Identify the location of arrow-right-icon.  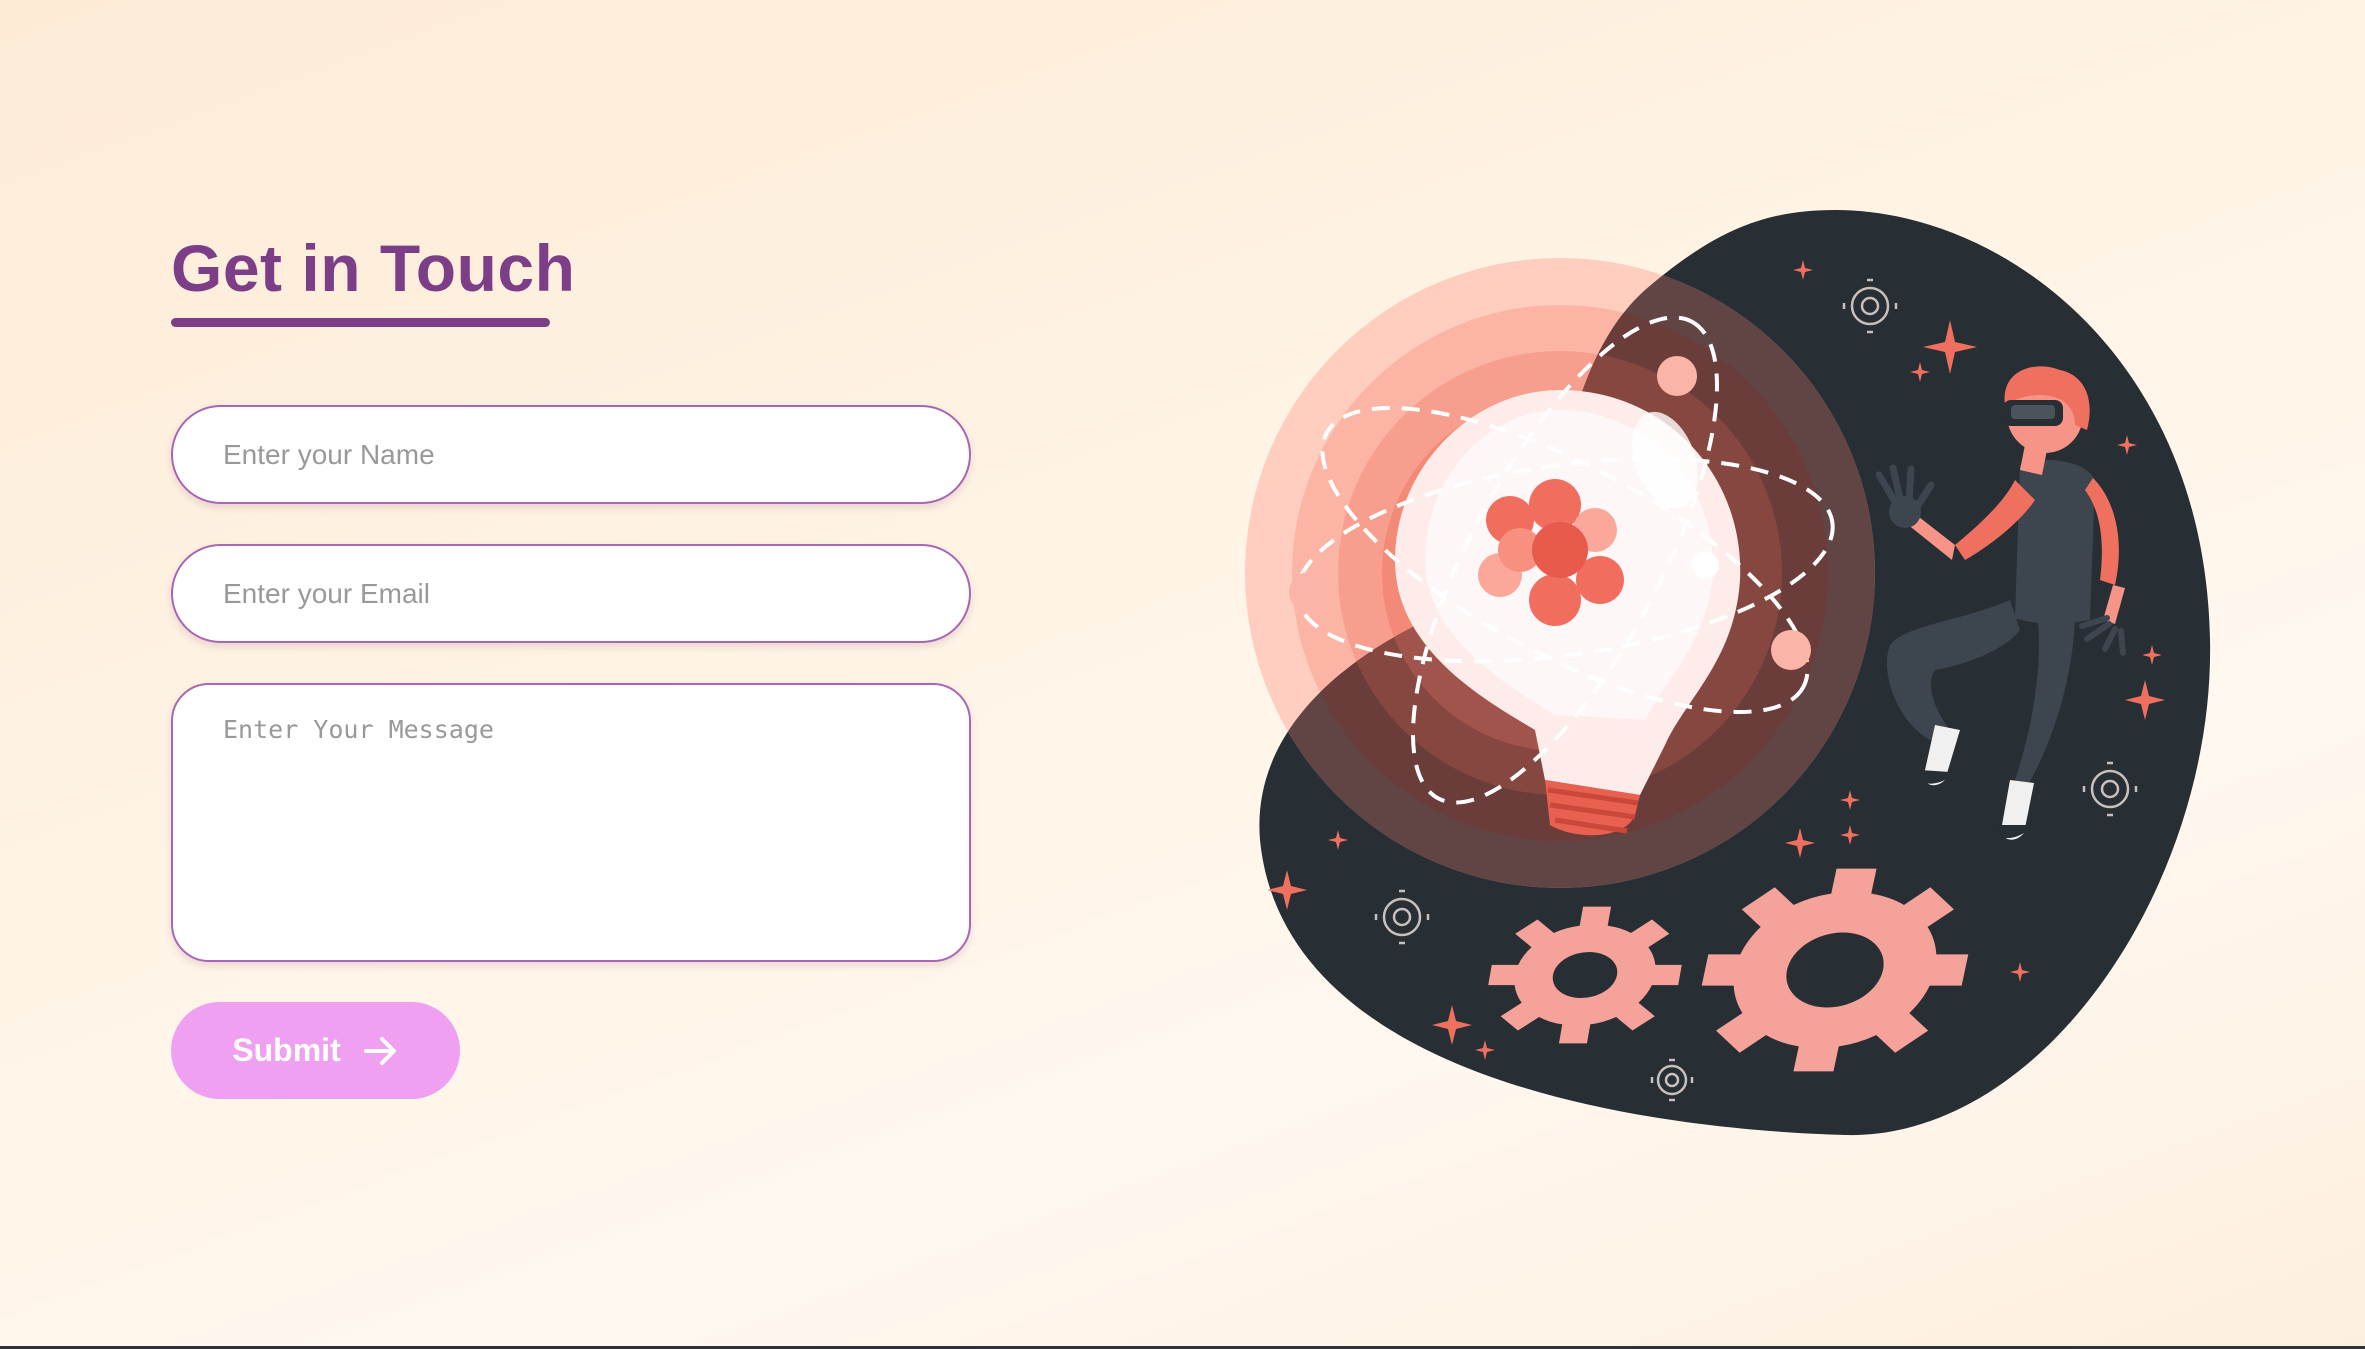
(379, 1050).